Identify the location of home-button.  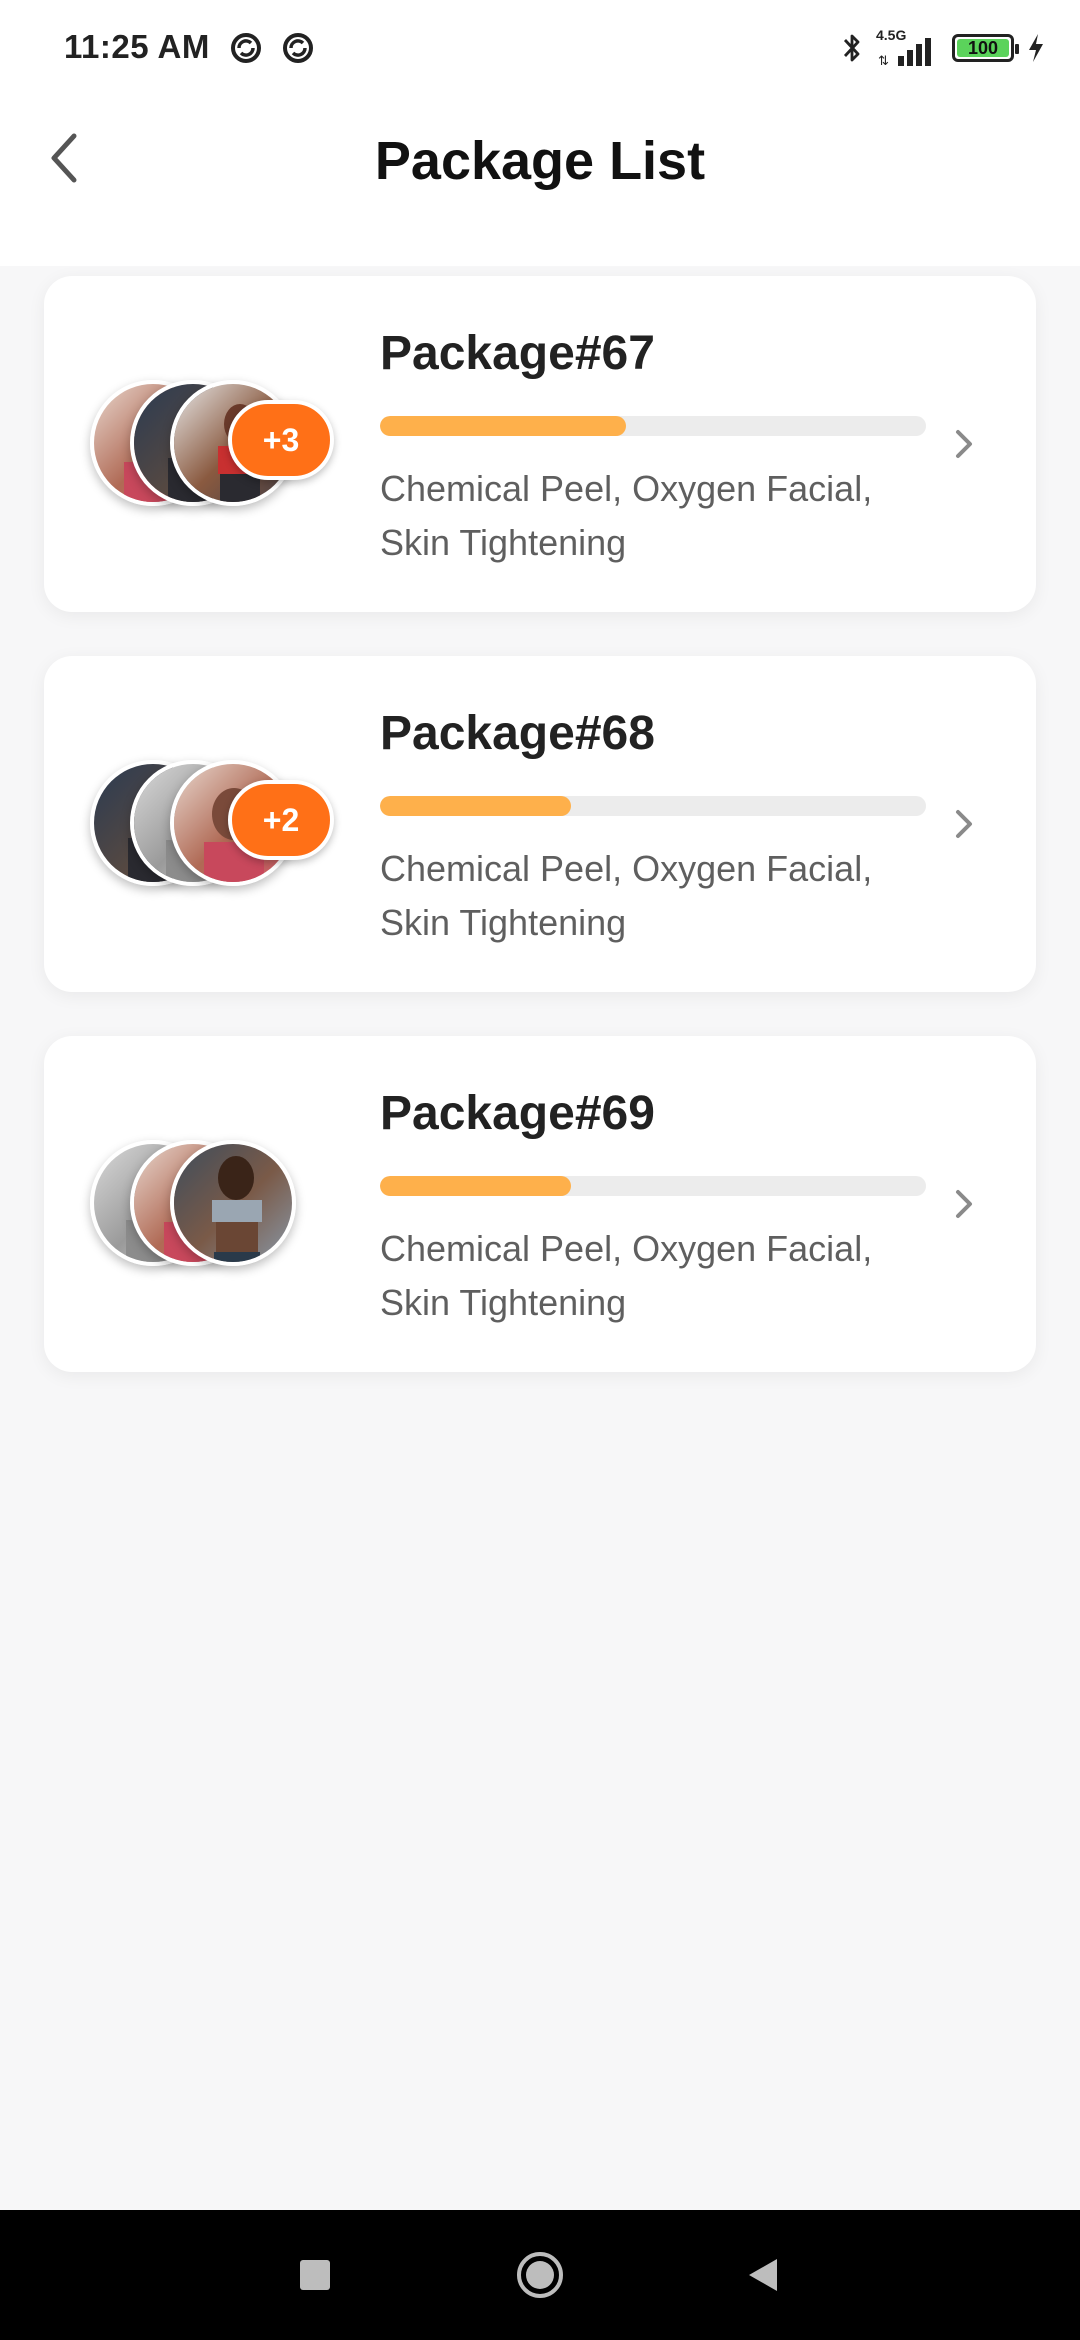
(540, 2275).